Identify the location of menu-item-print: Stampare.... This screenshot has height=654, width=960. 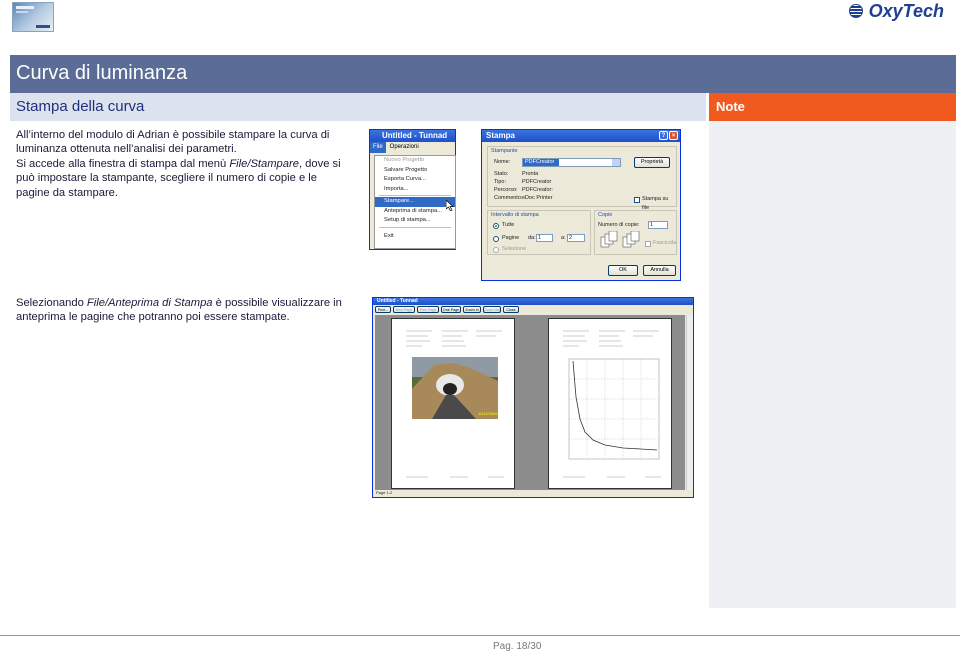
(415, 202).